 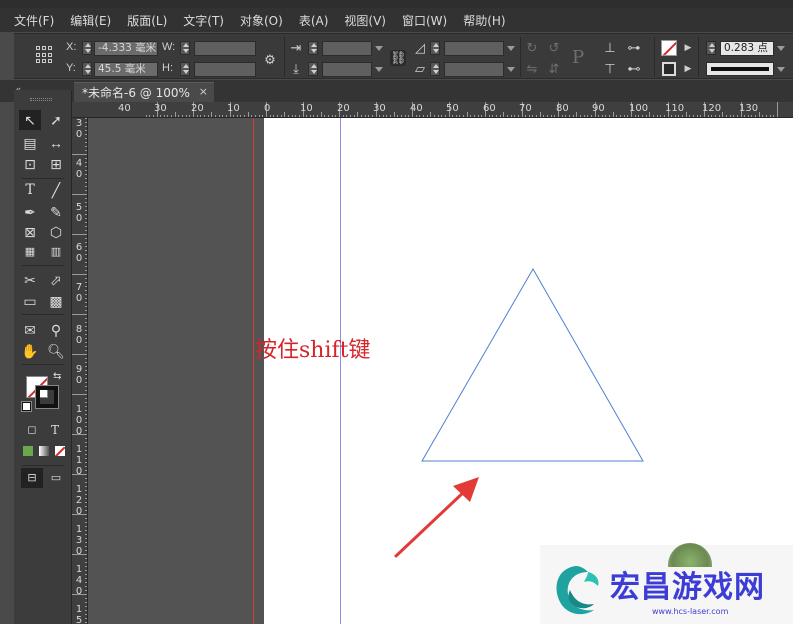 What do you see at coordinates (56, 301) in the screenshot?
I see `gradient-feather-tool-icon: ▩` at bounding box center [56, 301].